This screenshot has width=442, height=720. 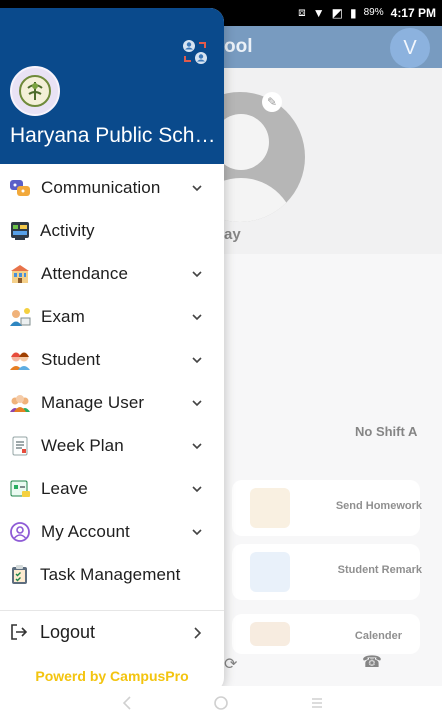 I want to click on leave-icon, so click(x=20, y=489).